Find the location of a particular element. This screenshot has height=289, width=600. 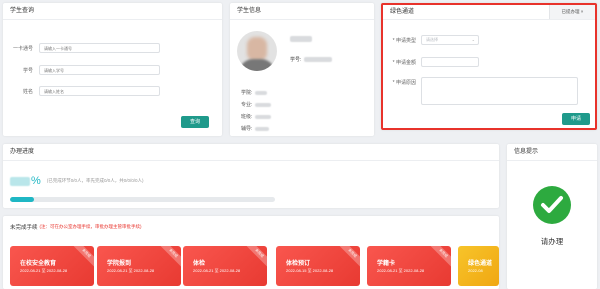

handled-button: 已提办理 × is located at coordinates (572, 12).